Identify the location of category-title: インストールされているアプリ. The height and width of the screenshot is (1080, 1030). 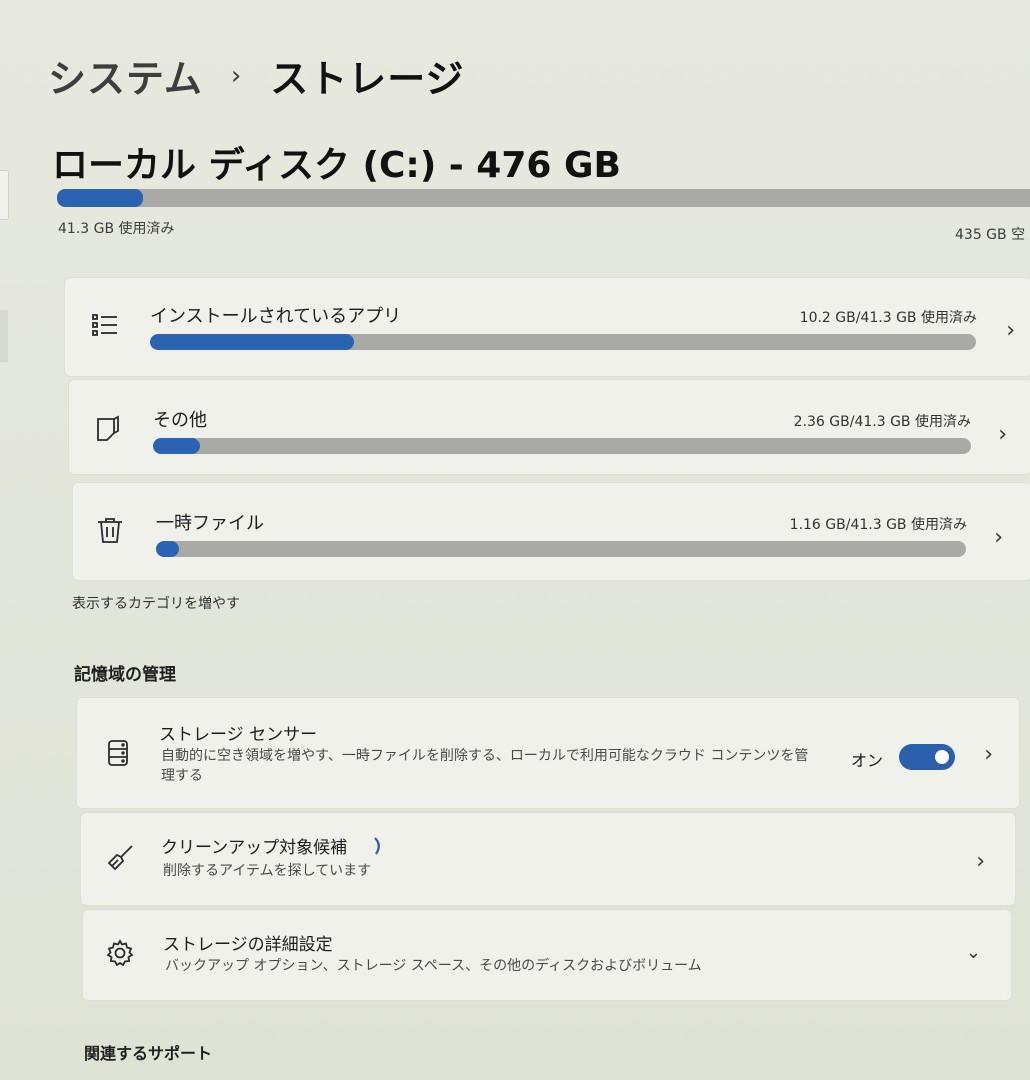
(276, 316).